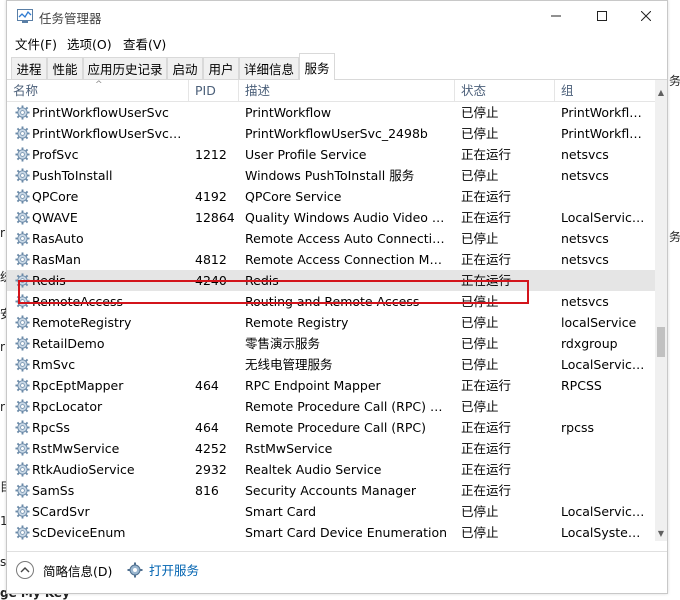  Describe the element at coordinates (68, 343) in the screenshot. I see `cell-name: RetailDemo` at that location.